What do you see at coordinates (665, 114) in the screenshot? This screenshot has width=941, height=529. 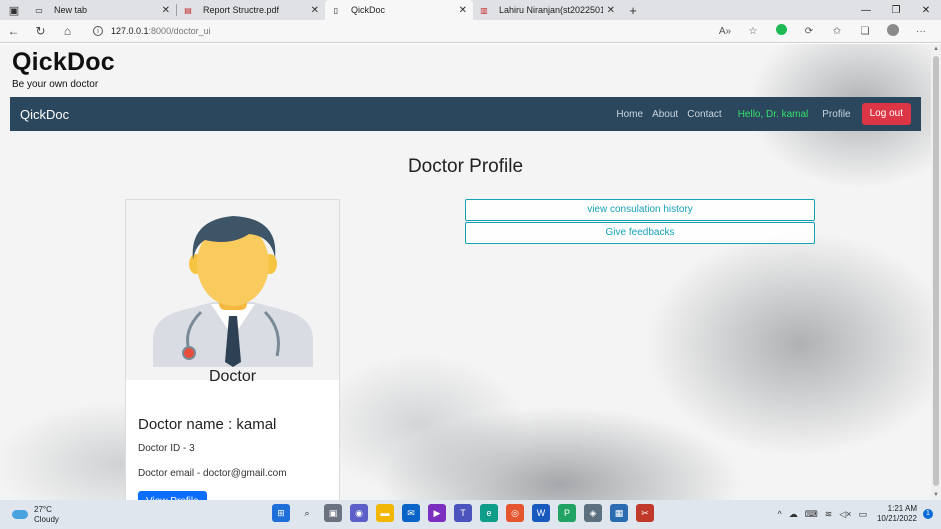 I see `nav-about: About` at bounding box center [665, 114].